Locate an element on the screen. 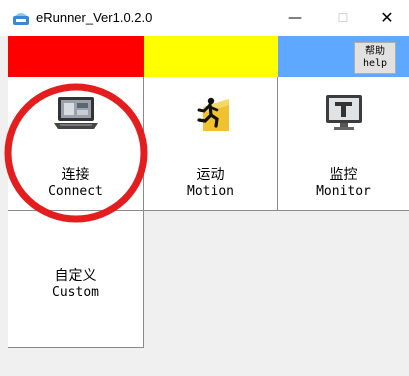  maximize-button: ☐ is located at coordinates (343, 18).